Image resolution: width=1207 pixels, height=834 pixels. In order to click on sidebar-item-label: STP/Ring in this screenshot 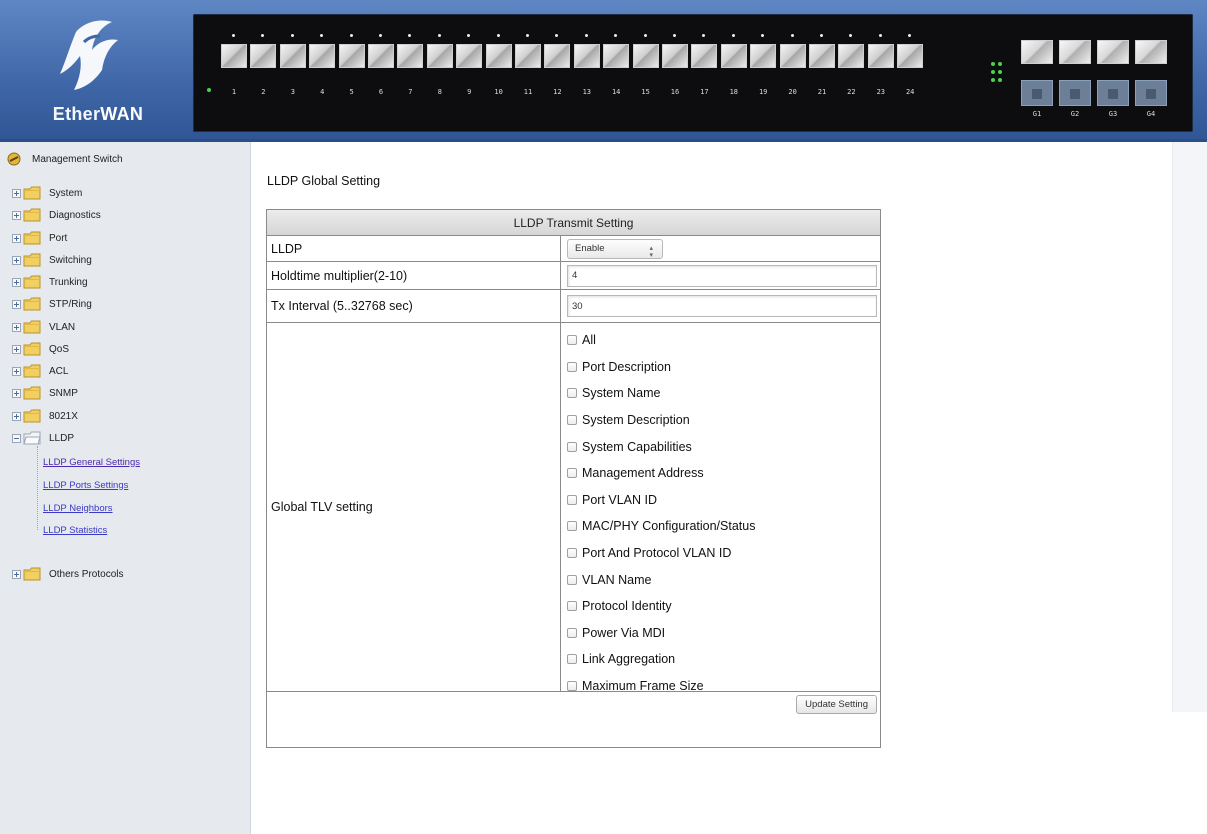, I will do `click(70, 304)`.